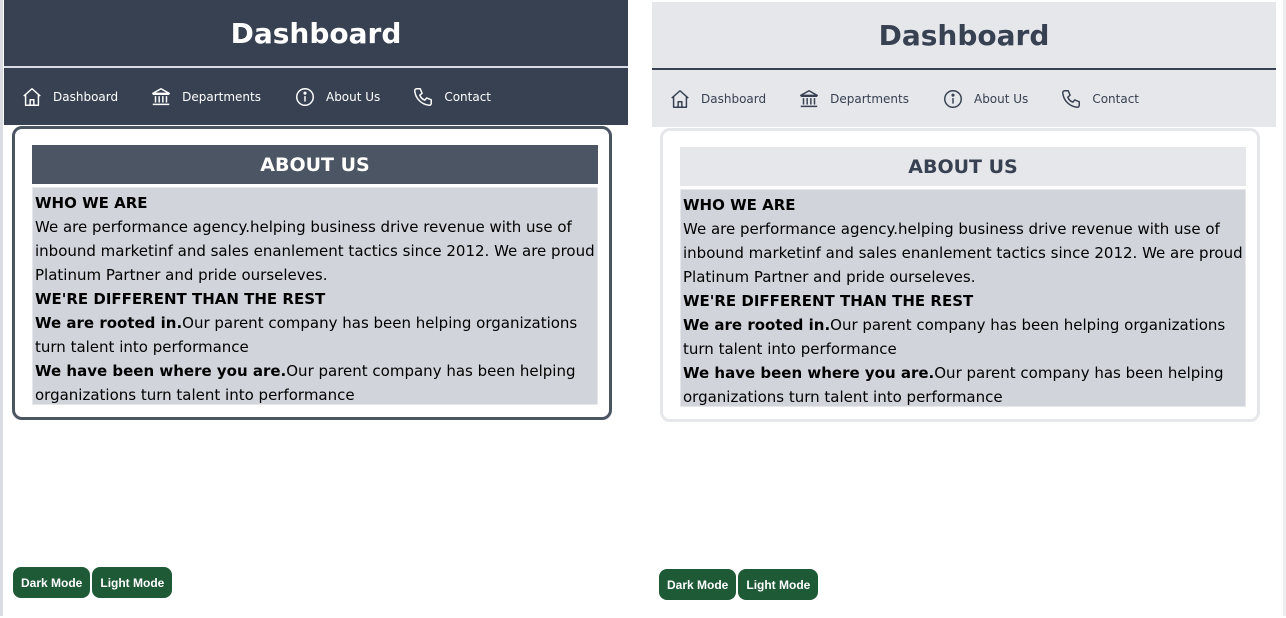 This screenshot has width=1286, height=618. What do you see at coordinates (1, 308) in the screenshot?
I see `window-edge-left` at bounding box center [1, 308].